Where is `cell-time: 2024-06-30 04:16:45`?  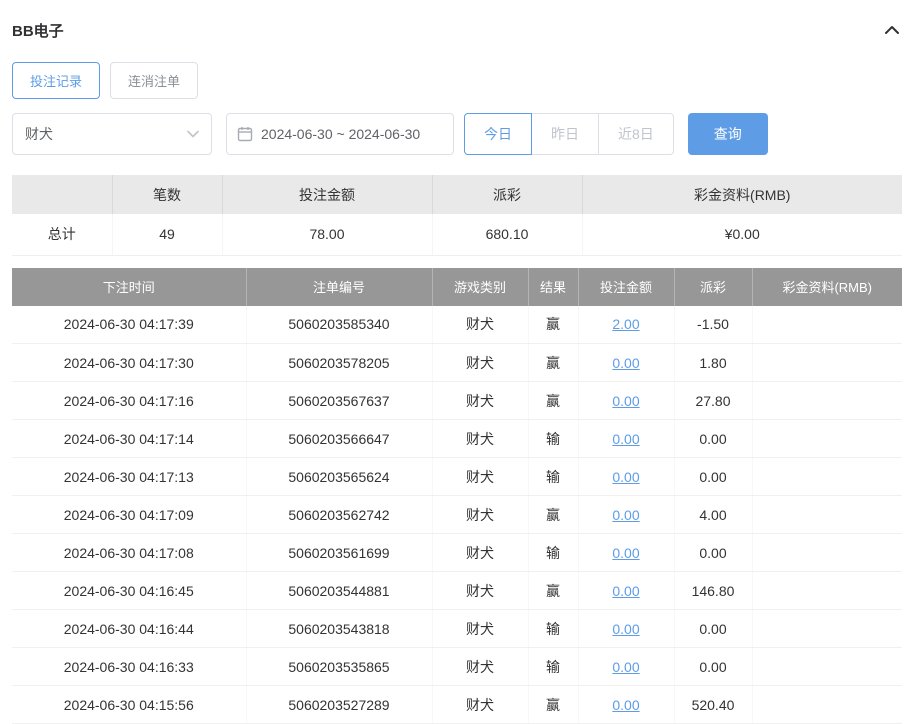
cell-time: 2024-06-30 04:16:45 is located at coordinates (129, 591).